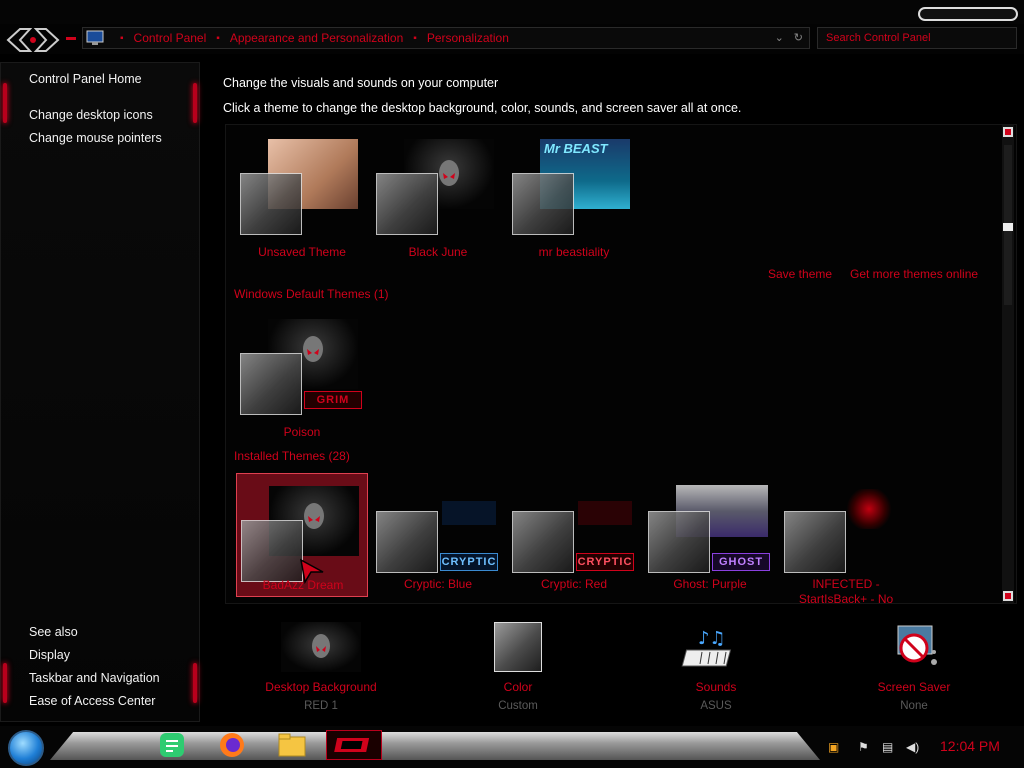 Image resolution: width=1024 pixels, height=768 pixels. What do you see at coordinates (914, 274) in the screenshot?
I see `get-more-themes-link: Get more themes online` at bounding box center [914, 274].